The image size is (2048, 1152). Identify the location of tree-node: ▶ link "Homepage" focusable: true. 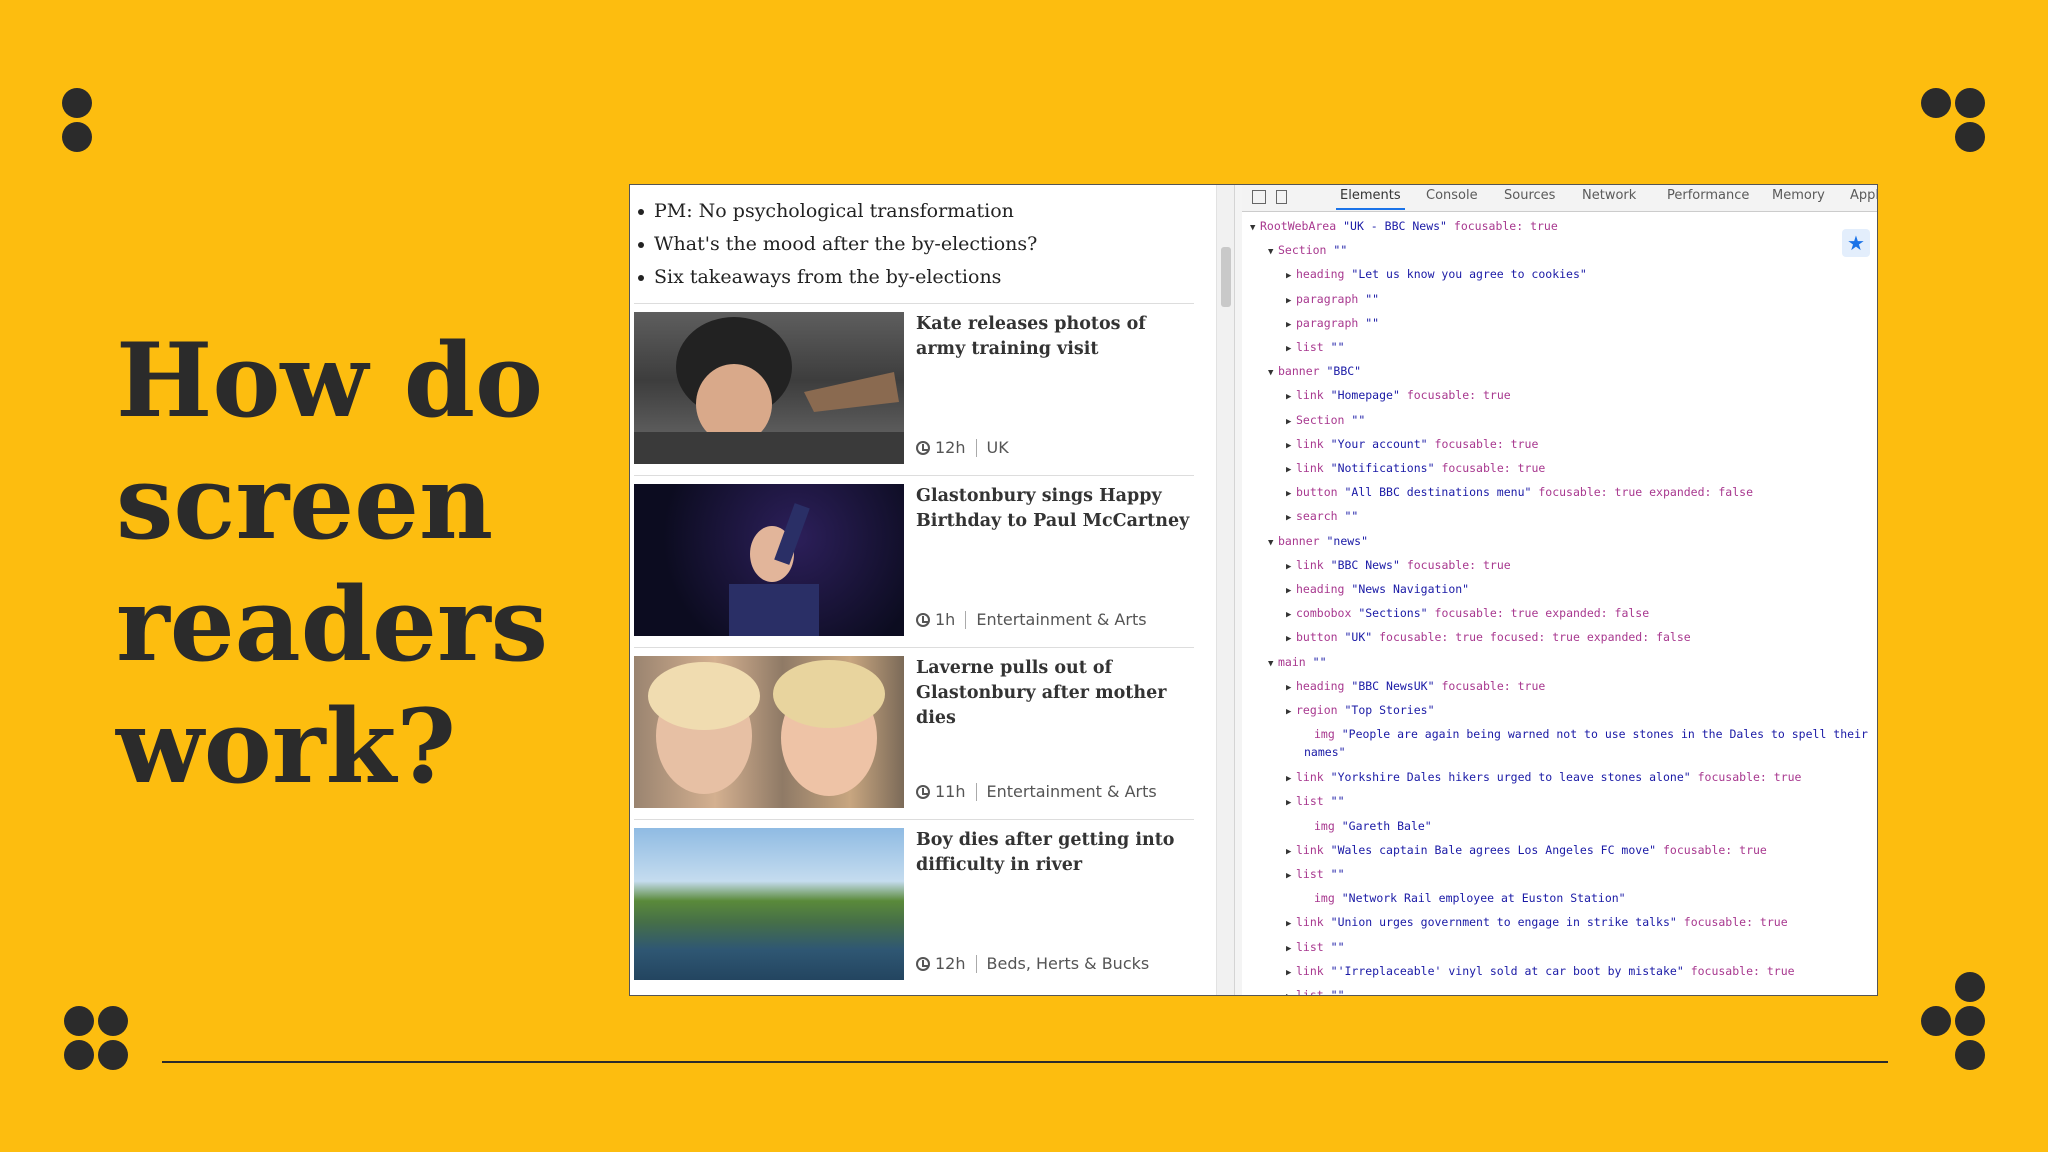
(1398, 396).